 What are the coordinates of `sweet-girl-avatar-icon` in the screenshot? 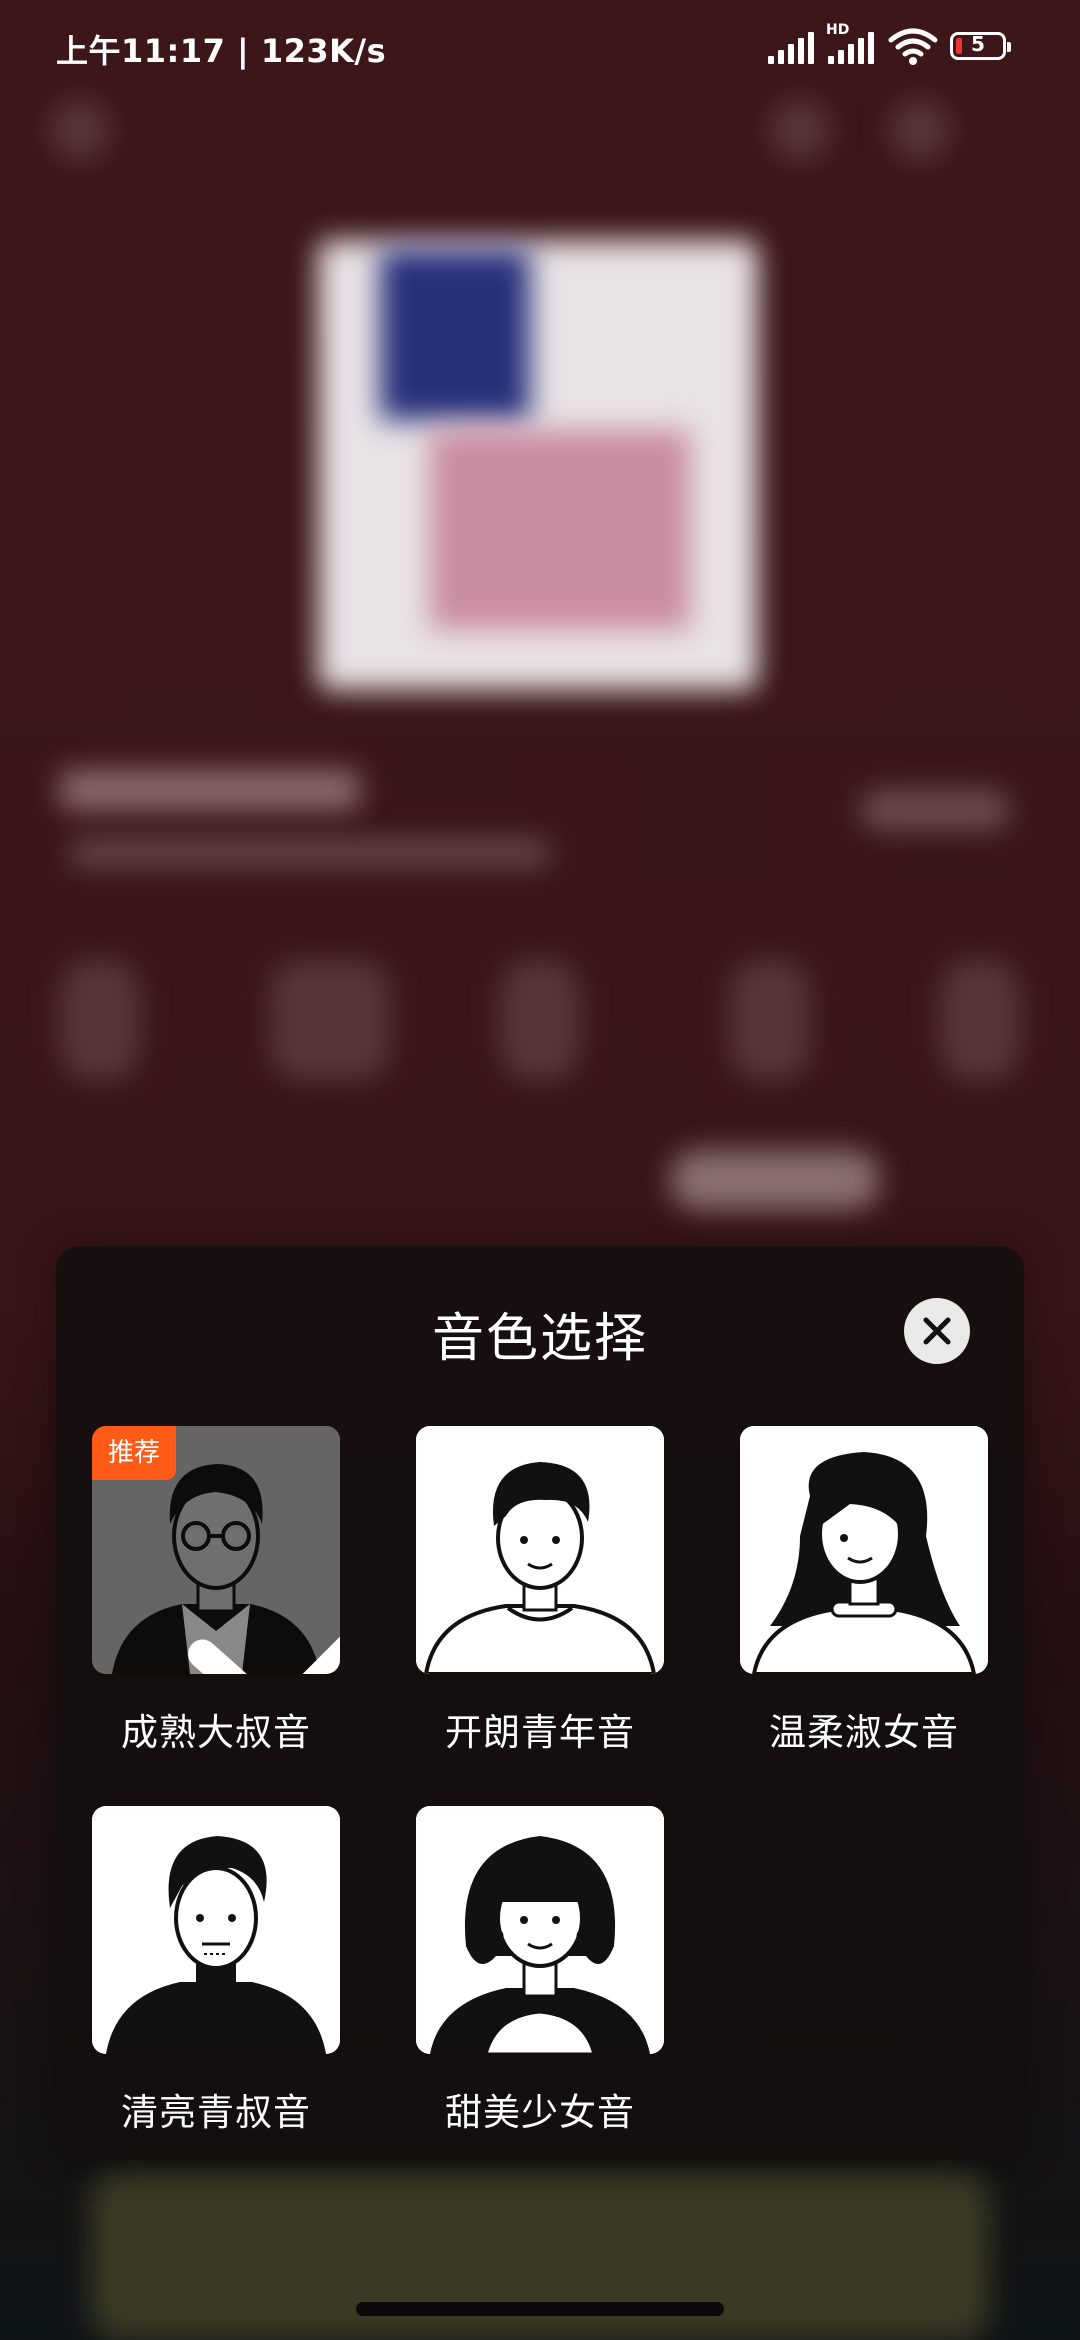 It's located at (540, 1930).